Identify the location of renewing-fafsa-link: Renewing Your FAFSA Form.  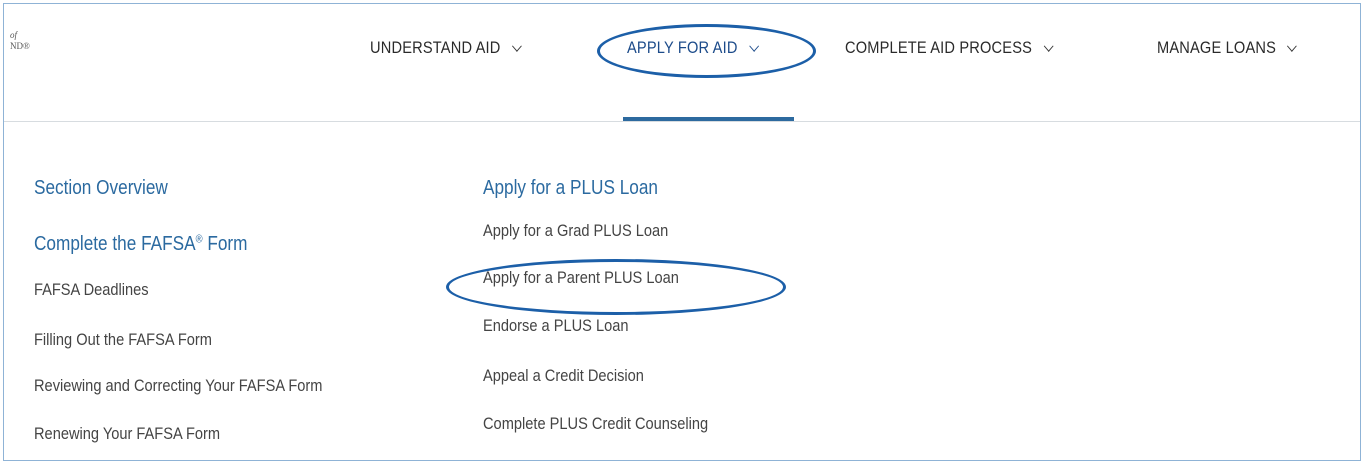
(127, 434).